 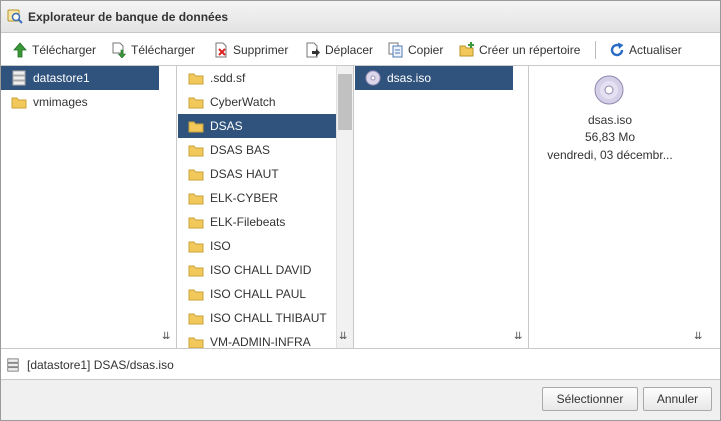 I want to click on folder-item: CyberWatch, so click(x=257, y=102).